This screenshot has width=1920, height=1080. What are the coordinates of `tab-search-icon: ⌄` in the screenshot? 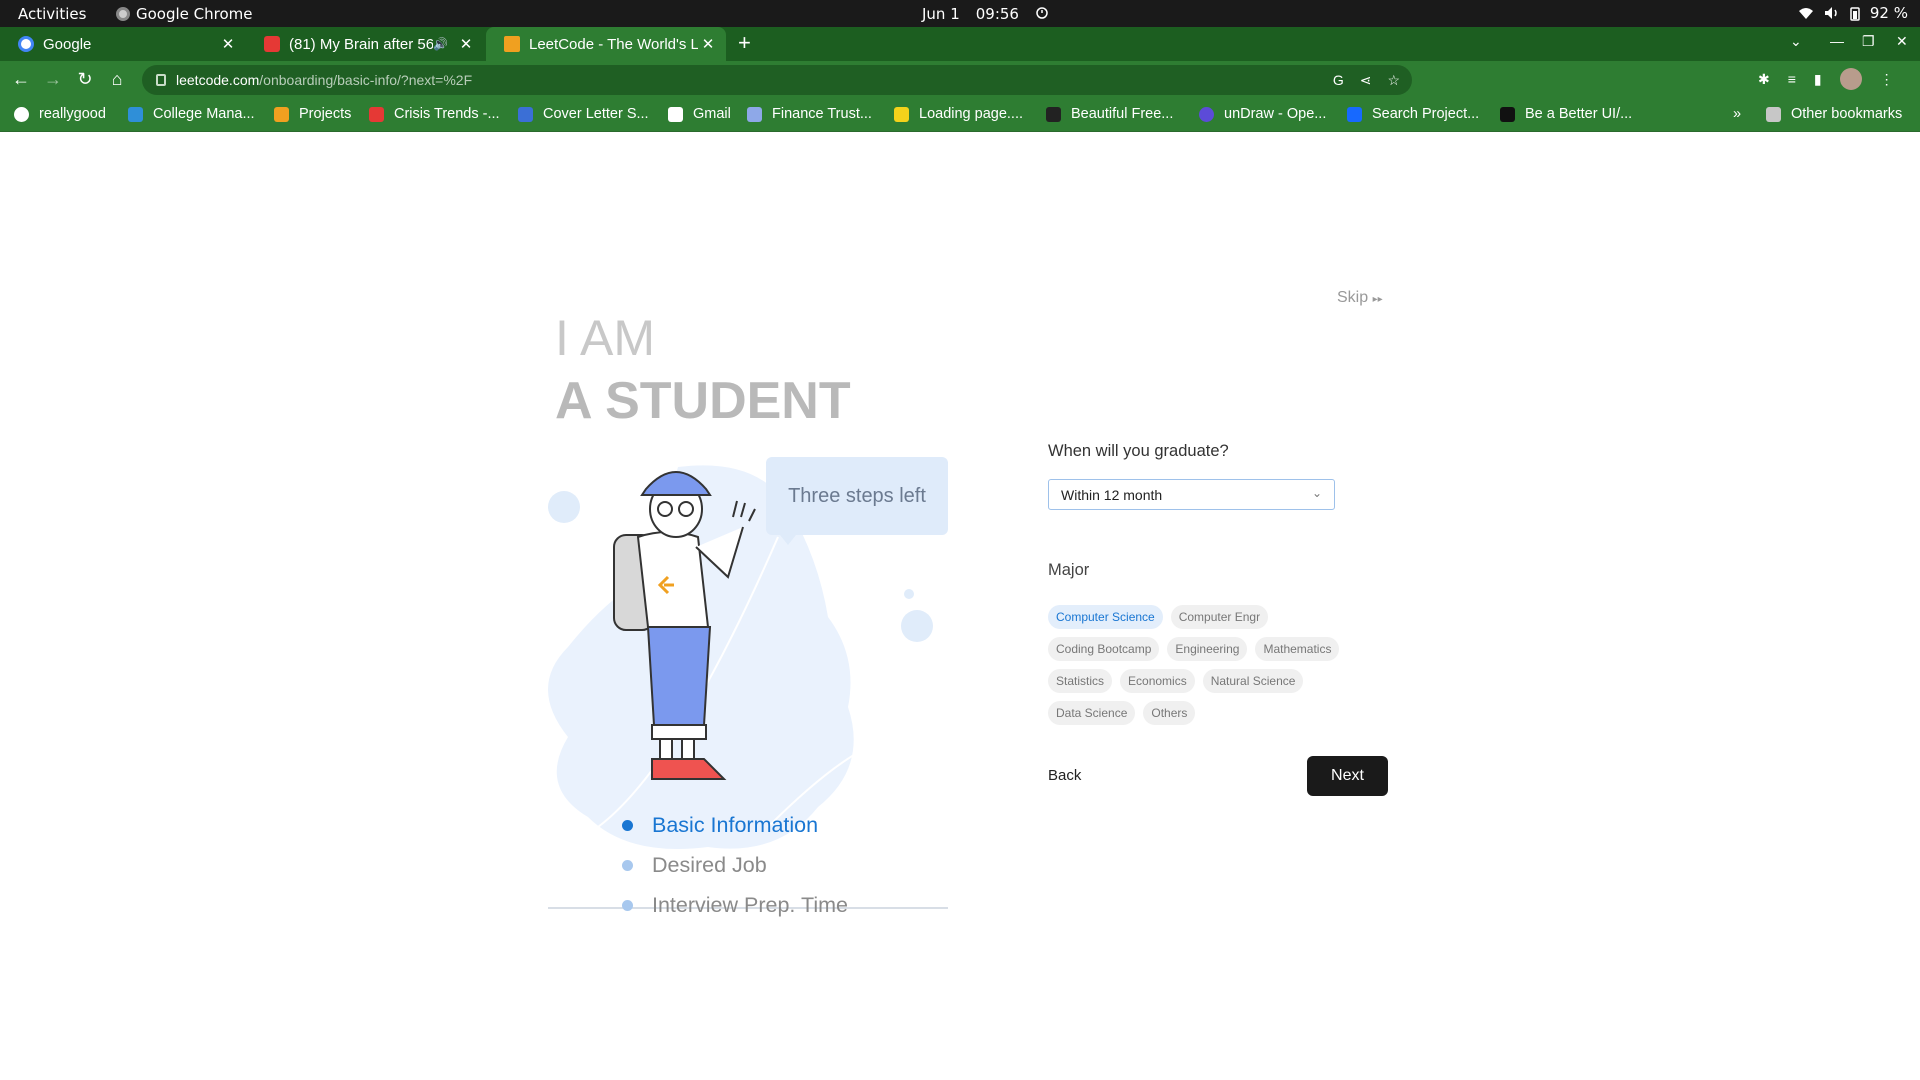 It's located at (1796, 41).